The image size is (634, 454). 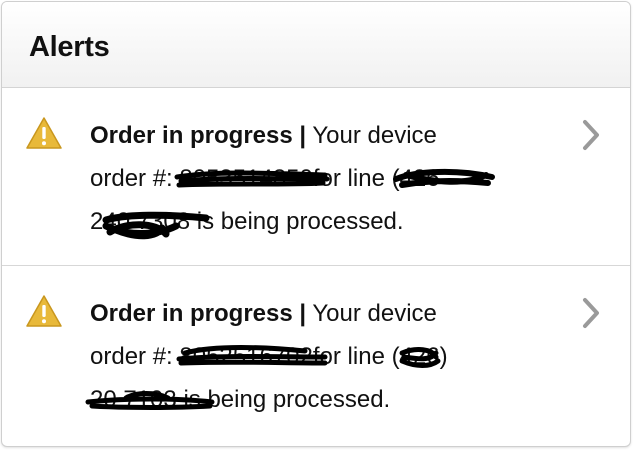 I want to click on order-number-redacted: 8052516702, so click(x=252, y=356).